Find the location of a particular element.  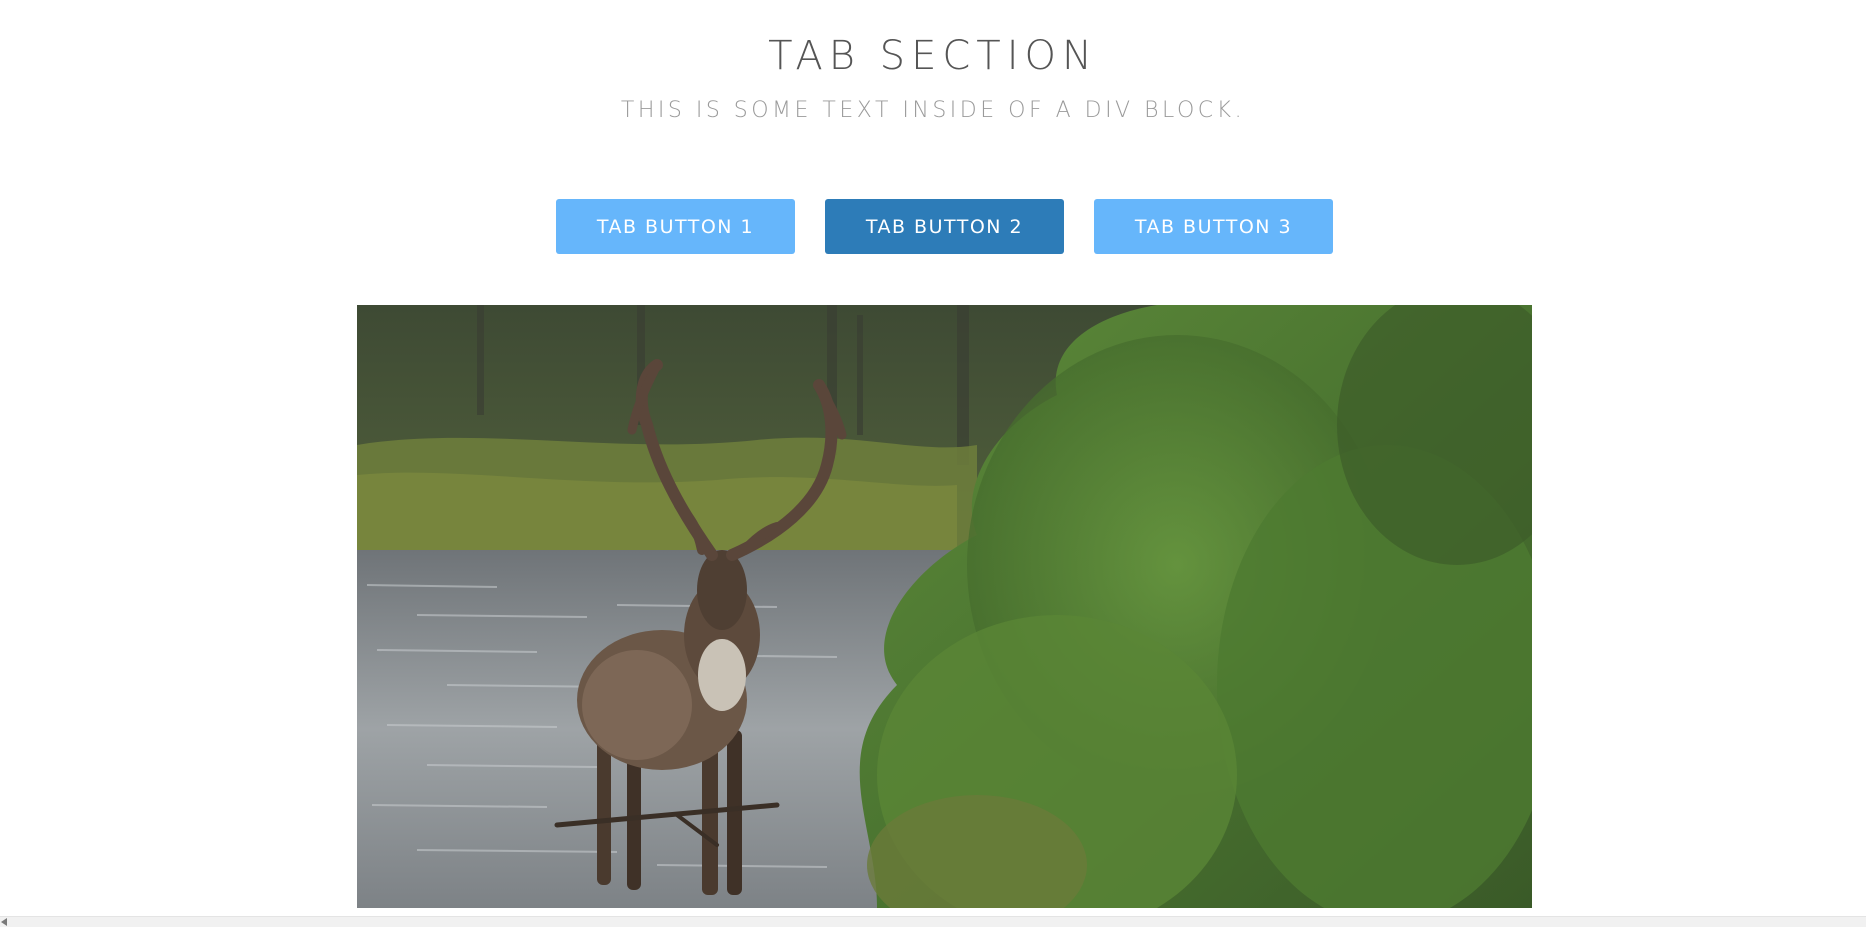

tab-button-2: TAB BUTTON 2 is located at coordinates (944, 226).